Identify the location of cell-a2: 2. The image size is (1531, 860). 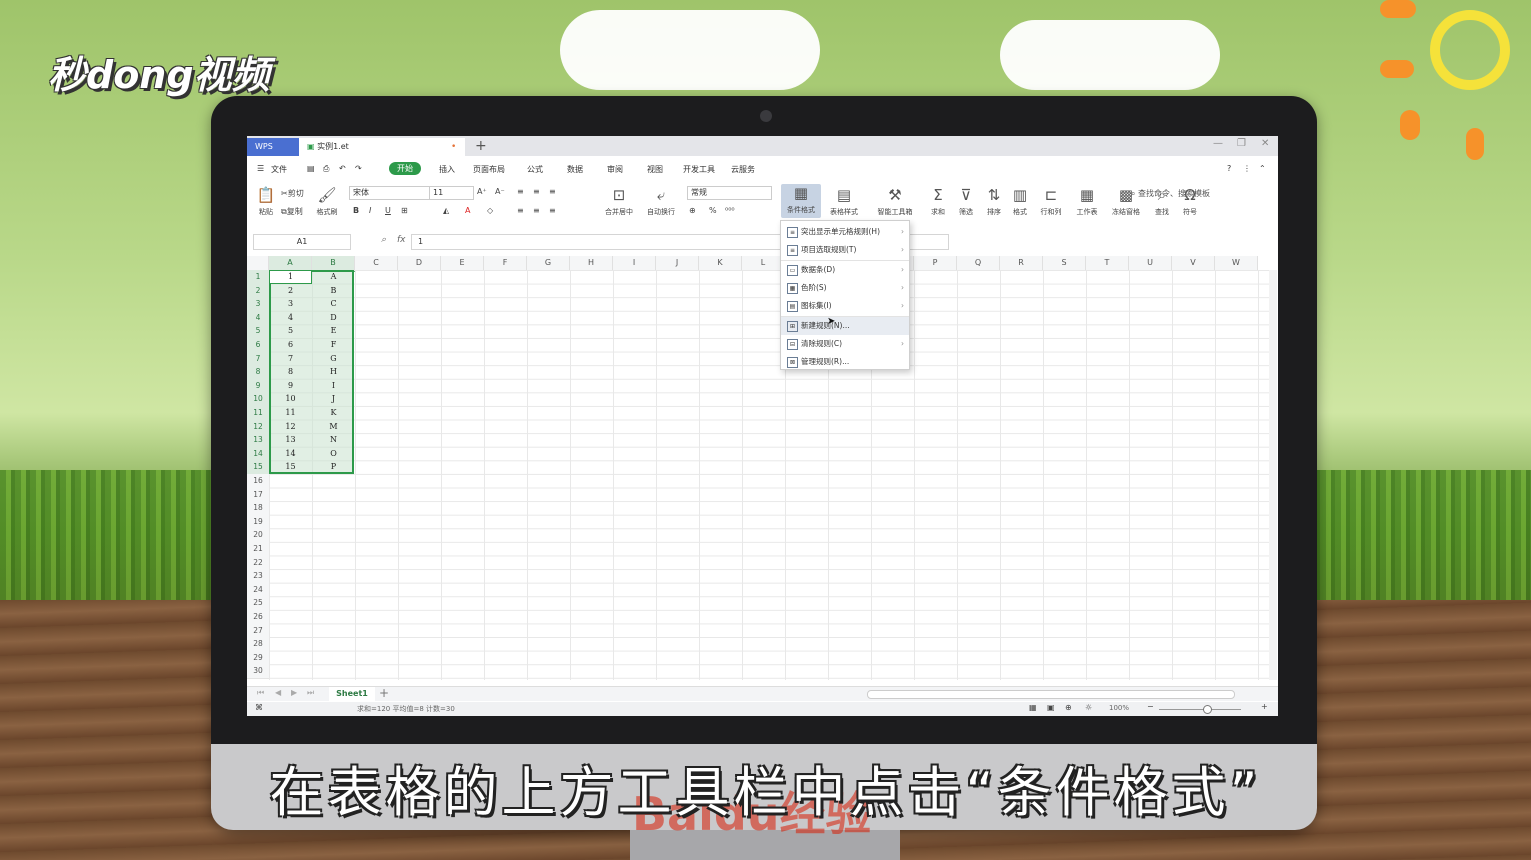
(290, 291).